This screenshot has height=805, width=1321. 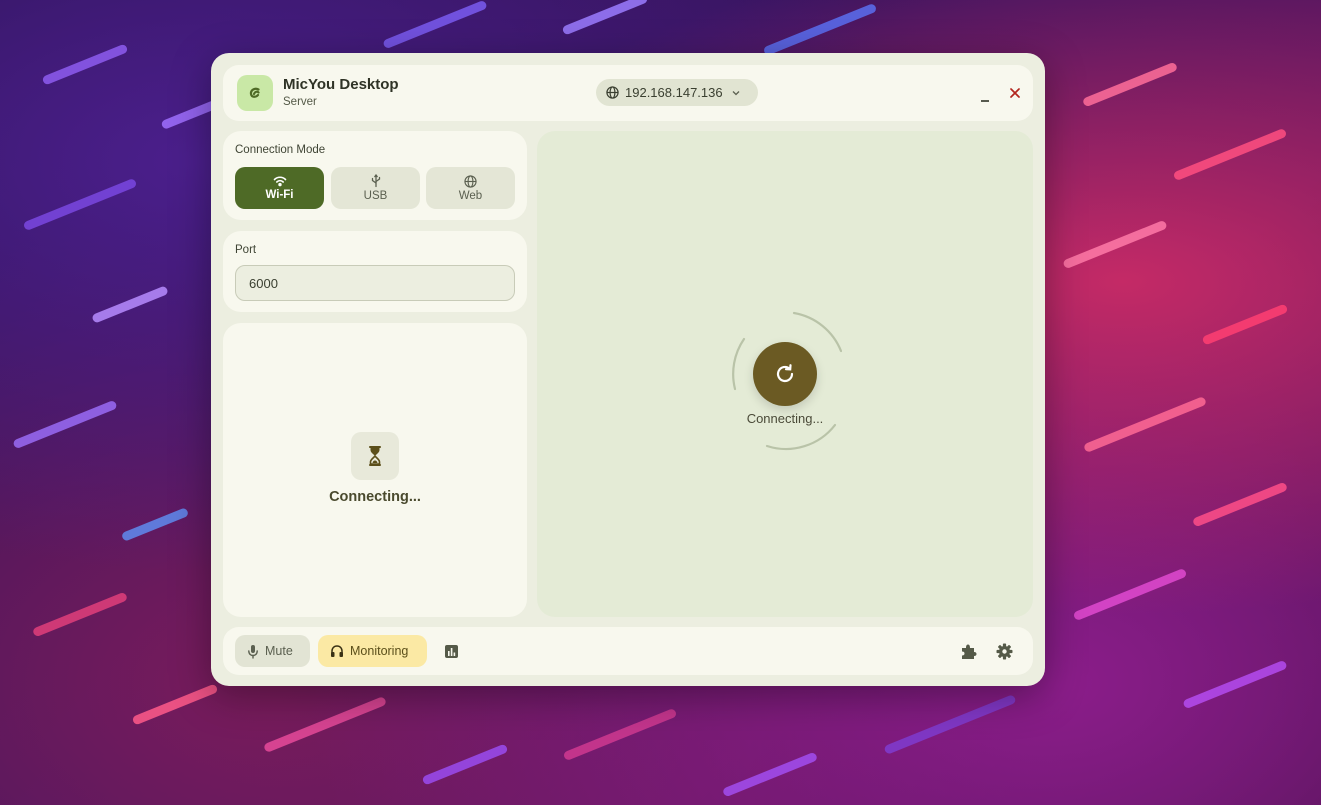 I want to click on mode-web-label: Web, so click(x=470, y=195).